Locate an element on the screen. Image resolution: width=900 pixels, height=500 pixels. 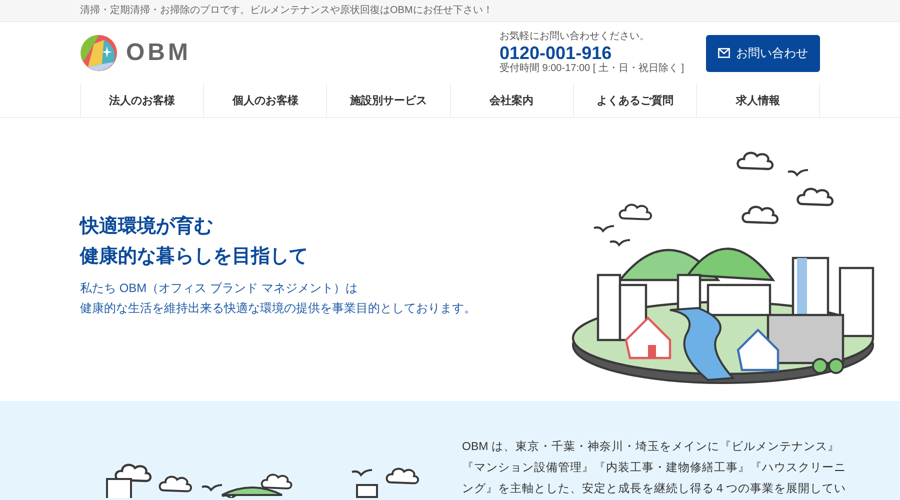
tagline: 清掃・定期清掃・お掃除のプロです。ビルメンテナンスや原状回復はOBMにお任せ下さい！ is located at coordinates (286, 11).